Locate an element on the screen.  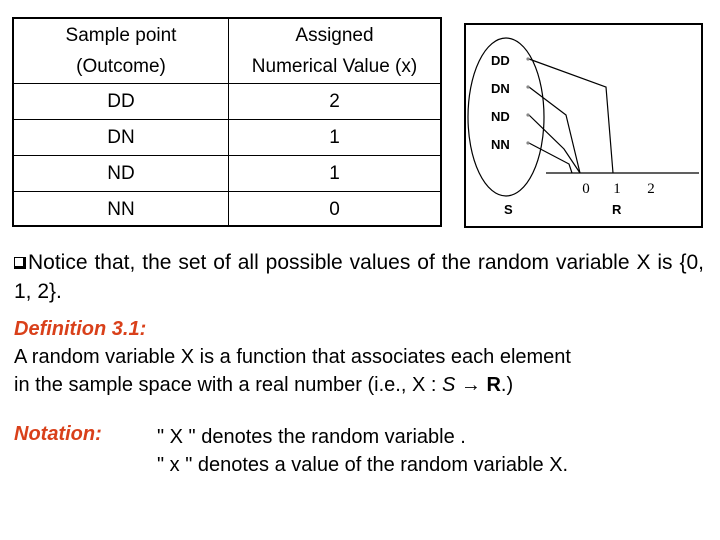
set-s: S is located at coordinates (448, 385).